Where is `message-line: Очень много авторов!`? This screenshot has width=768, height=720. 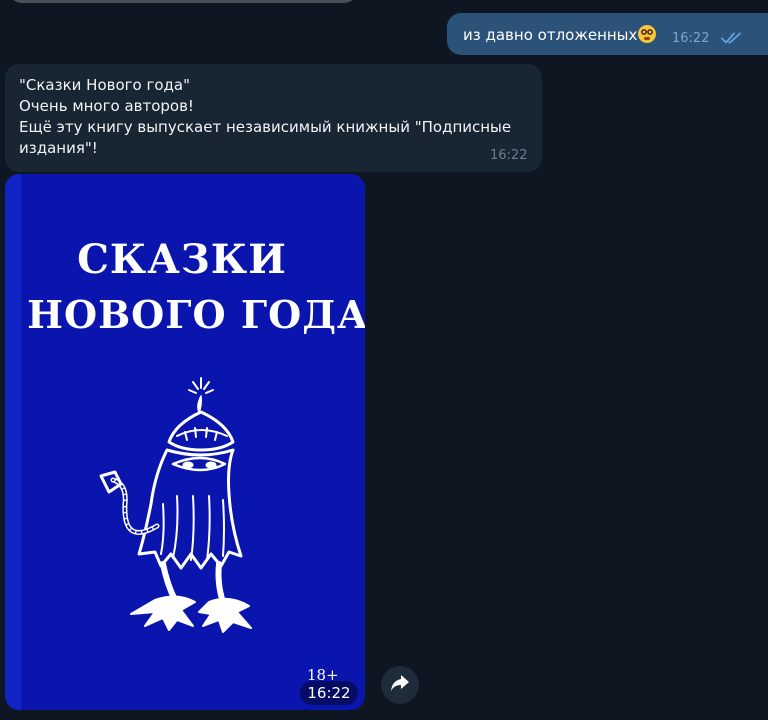 message-line: Очень много авторов! is located at coordinates (106, 106).